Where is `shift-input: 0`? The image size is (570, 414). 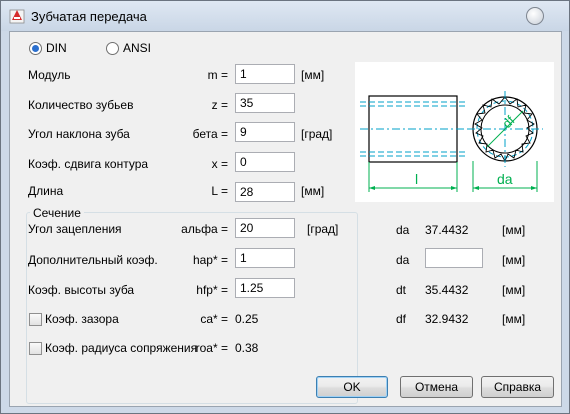 shift-input: 0 is located at coordinates (265, 162).